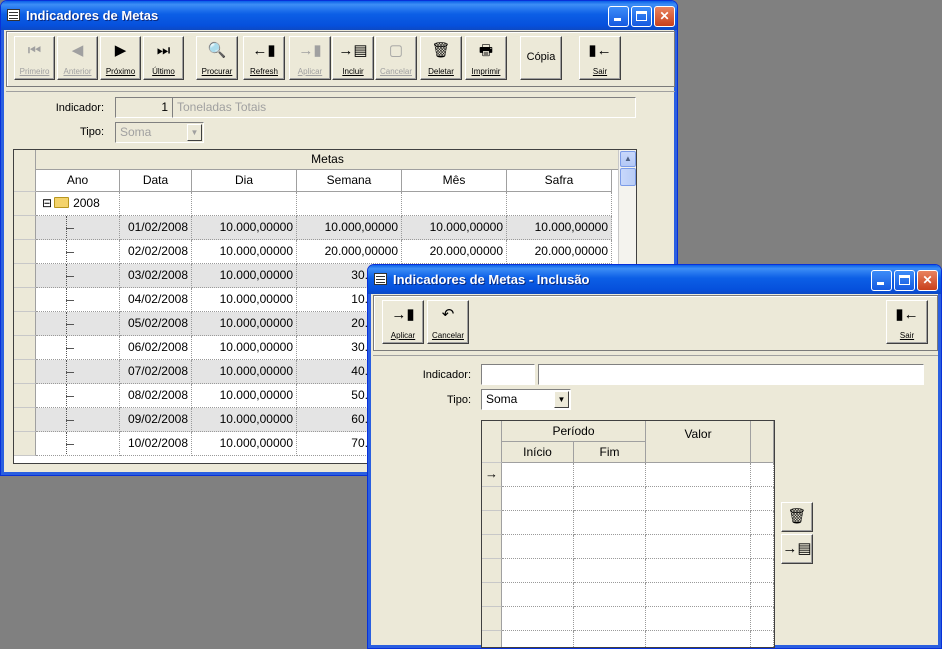 This screenshot has height=649, width=942. What do you see at coordinates (731, 374) in the screenshot?
I see `dialog-indicador-name-input` at bounding box center [731, 374].